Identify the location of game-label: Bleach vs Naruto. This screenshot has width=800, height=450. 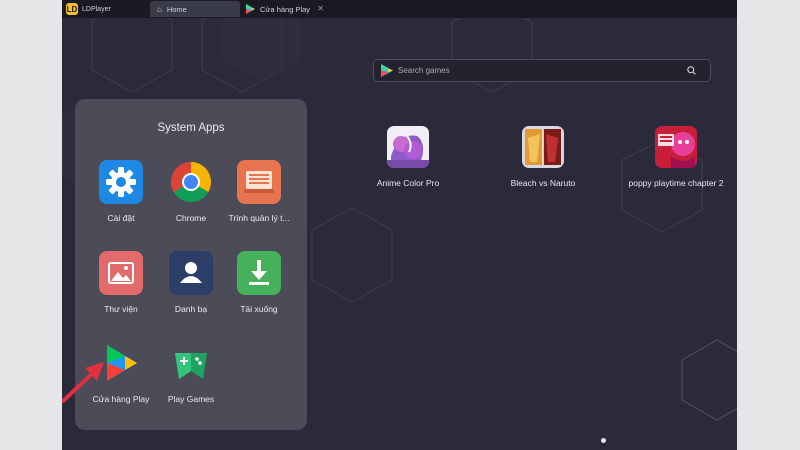
(543, 183).